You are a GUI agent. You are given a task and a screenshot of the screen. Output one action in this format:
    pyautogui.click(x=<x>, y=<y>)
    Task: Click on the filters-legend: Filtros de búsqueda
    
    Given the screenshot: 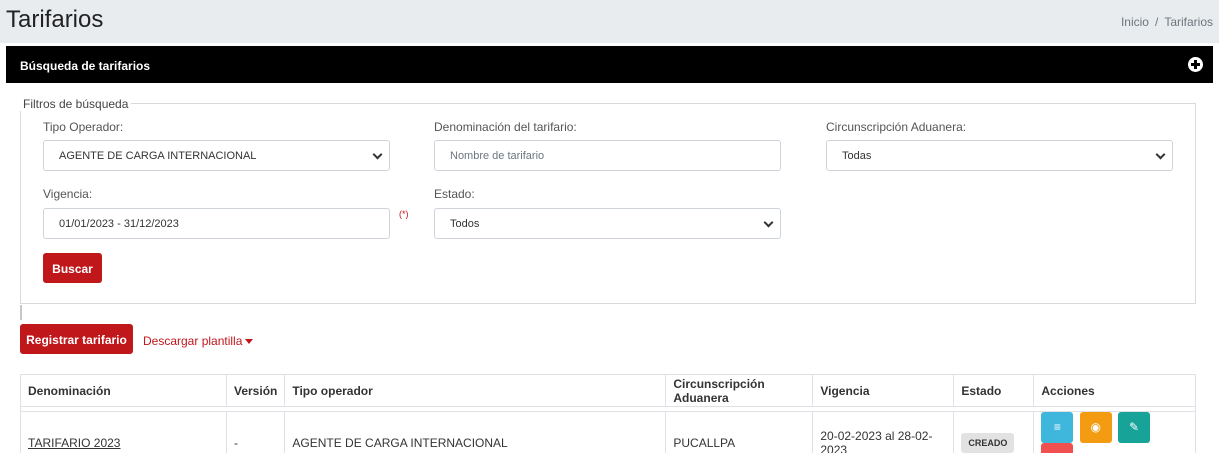 What is the action you would take?
    pyautogui.click(x=76, y=104)
    